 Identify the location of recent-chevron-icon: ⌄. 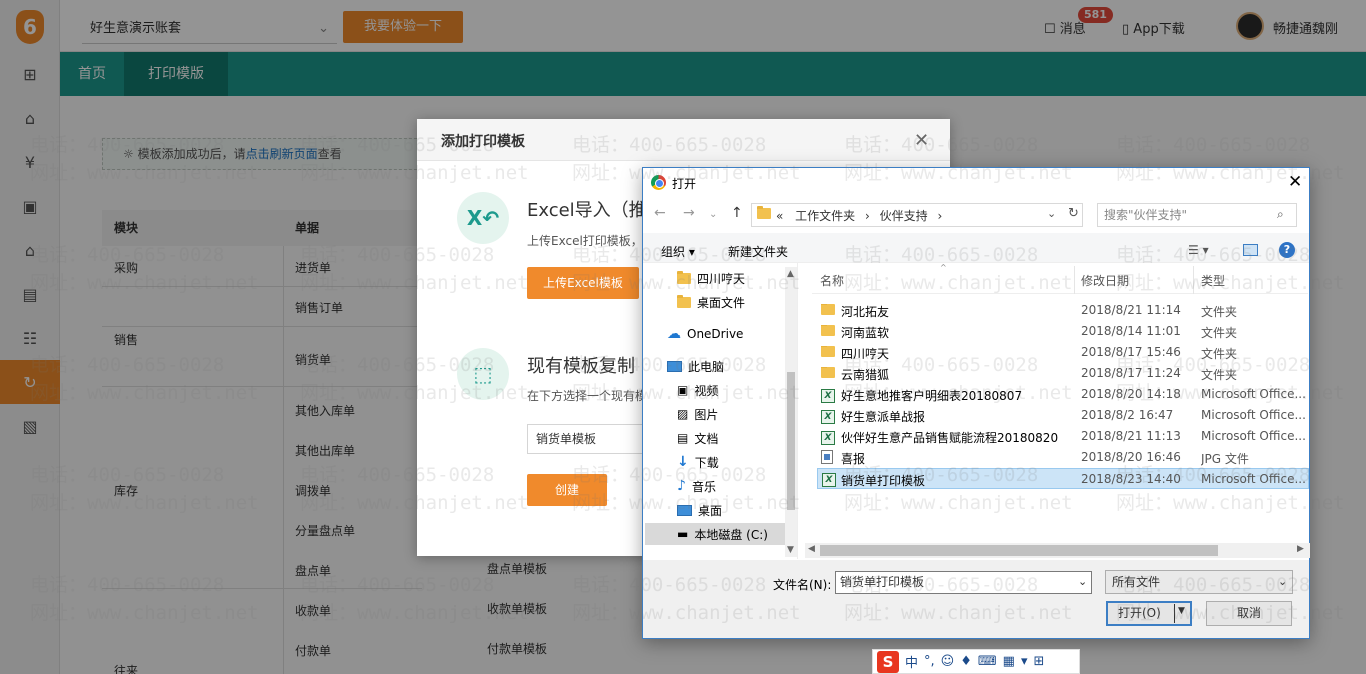
(713, 214).